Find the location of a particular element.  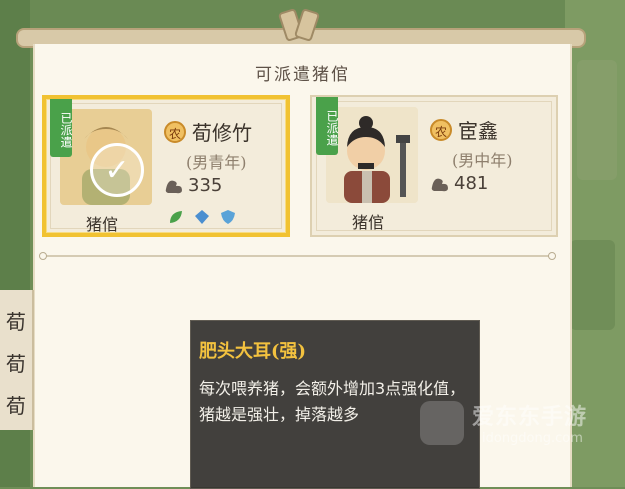

blue-shield-icon is located at coordinates (228, 217).